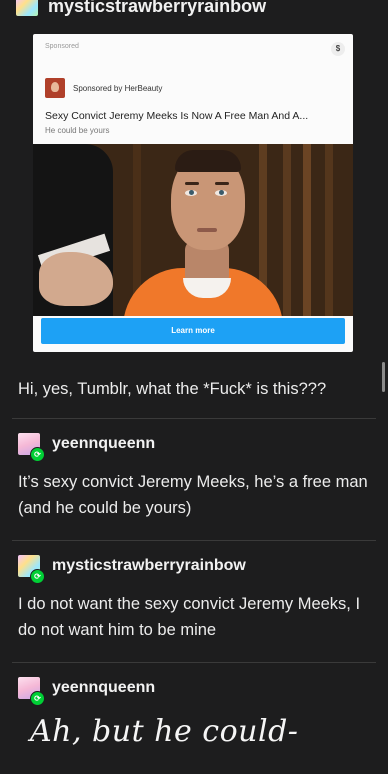 This screenshot has height=774, width=388. What do you see at coordinates (149, 566) in the screenshot?
I see `reblogger-username: mysticstrawberryrainbow` at bounding box center [149, 566].